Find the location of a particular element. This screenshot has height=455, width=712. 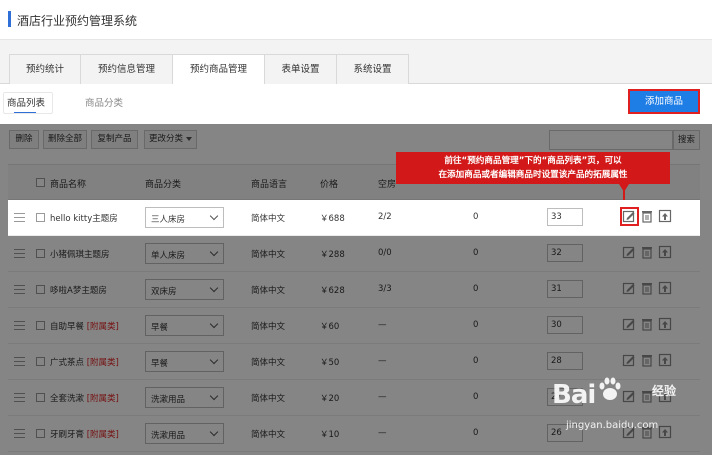

search-button: 搜索 is located at coordinates (686, 140).